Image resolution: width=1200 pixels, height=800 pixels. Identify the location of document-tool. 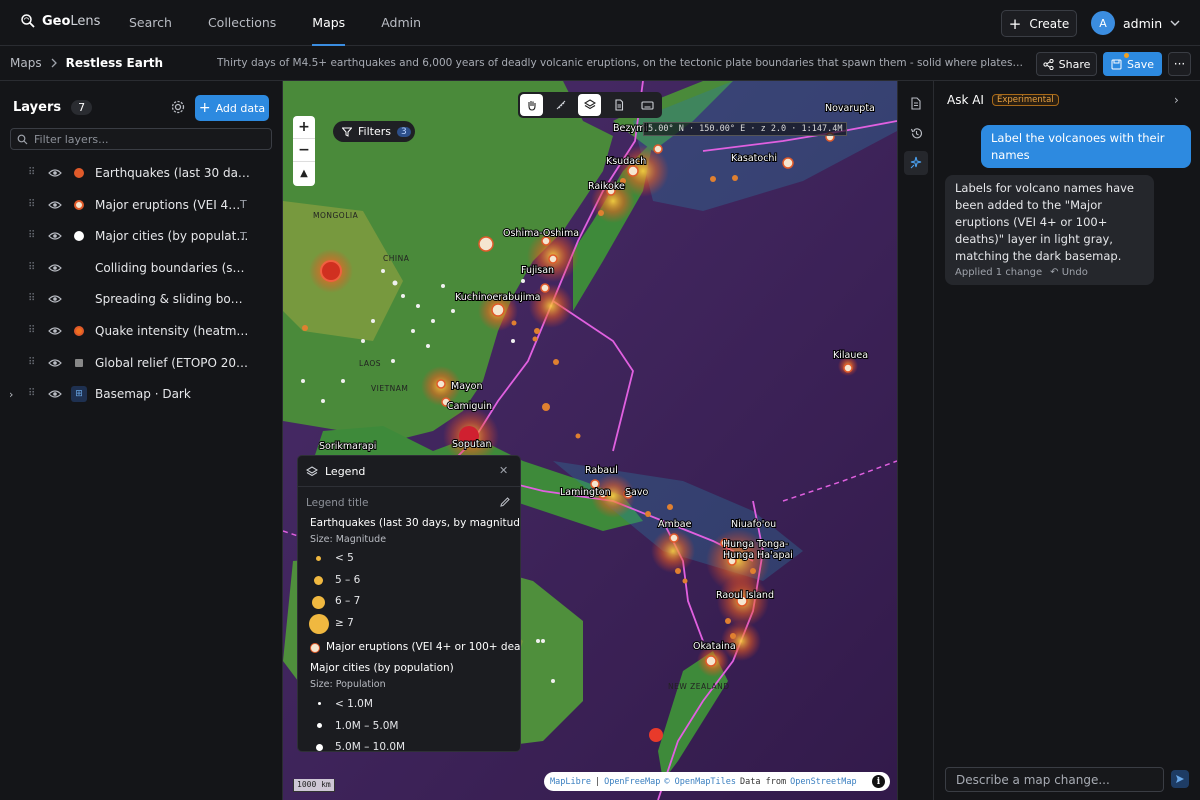
(618, 105).